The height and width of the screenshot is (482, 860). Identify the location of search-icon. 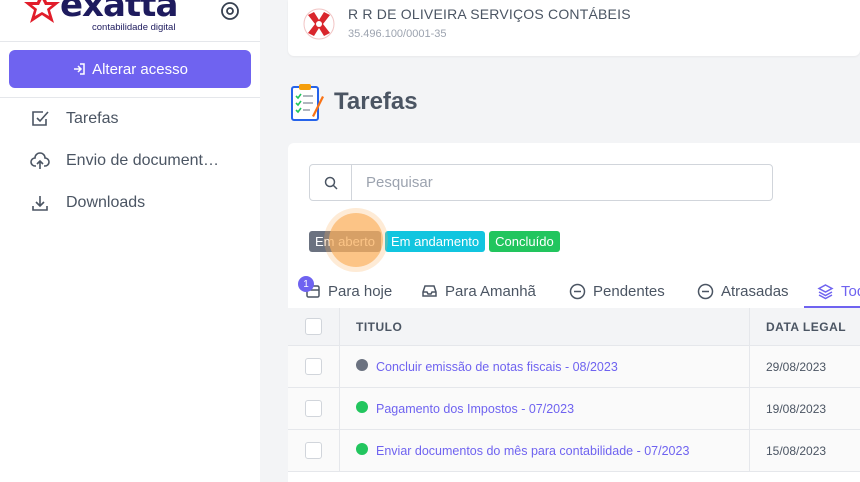
(331, 183).